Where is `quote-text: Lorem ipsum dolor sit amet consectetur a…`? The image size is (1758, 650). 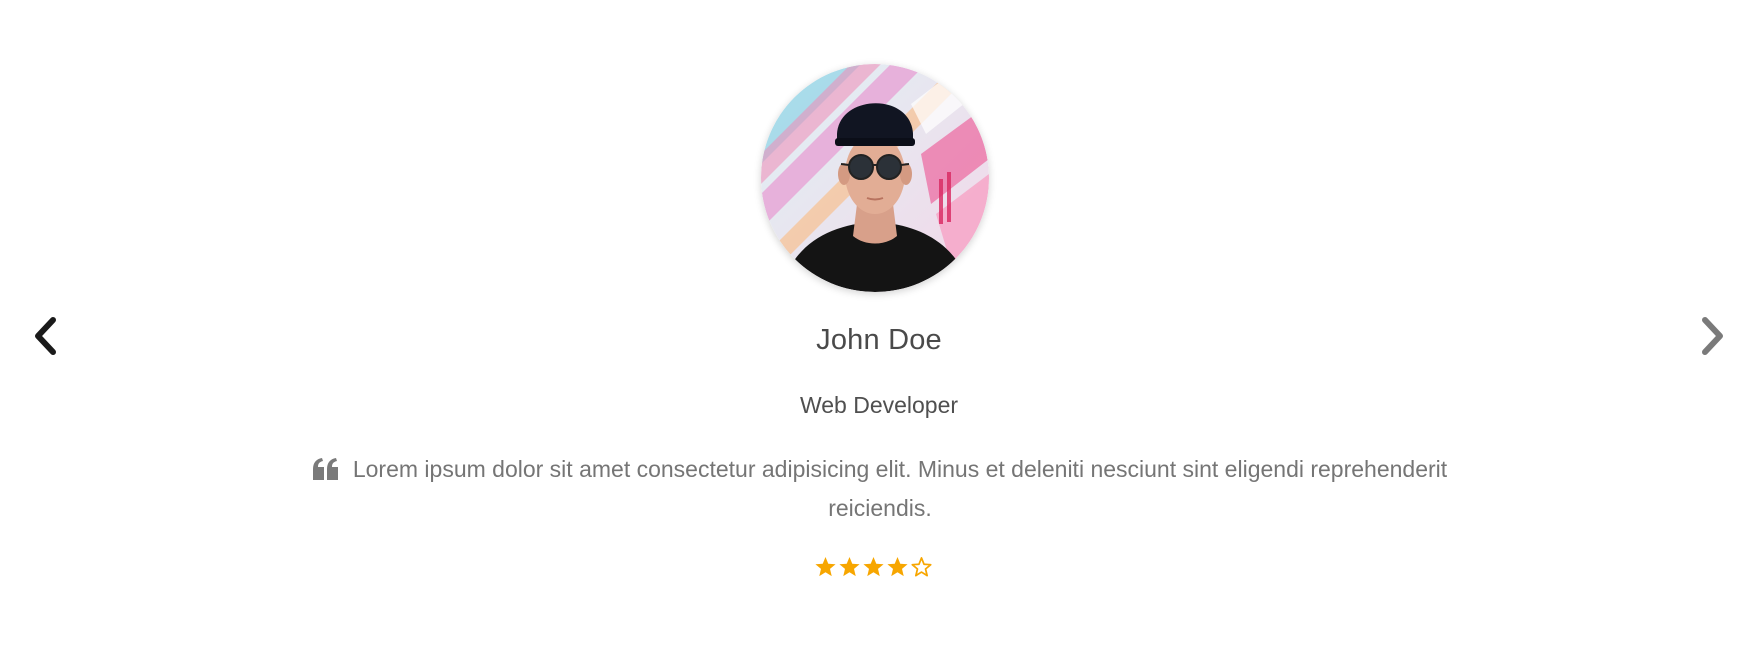
quote-text: Lorem ipsum dolor sit amet consectetur a… is located at coordinates (900, 488).